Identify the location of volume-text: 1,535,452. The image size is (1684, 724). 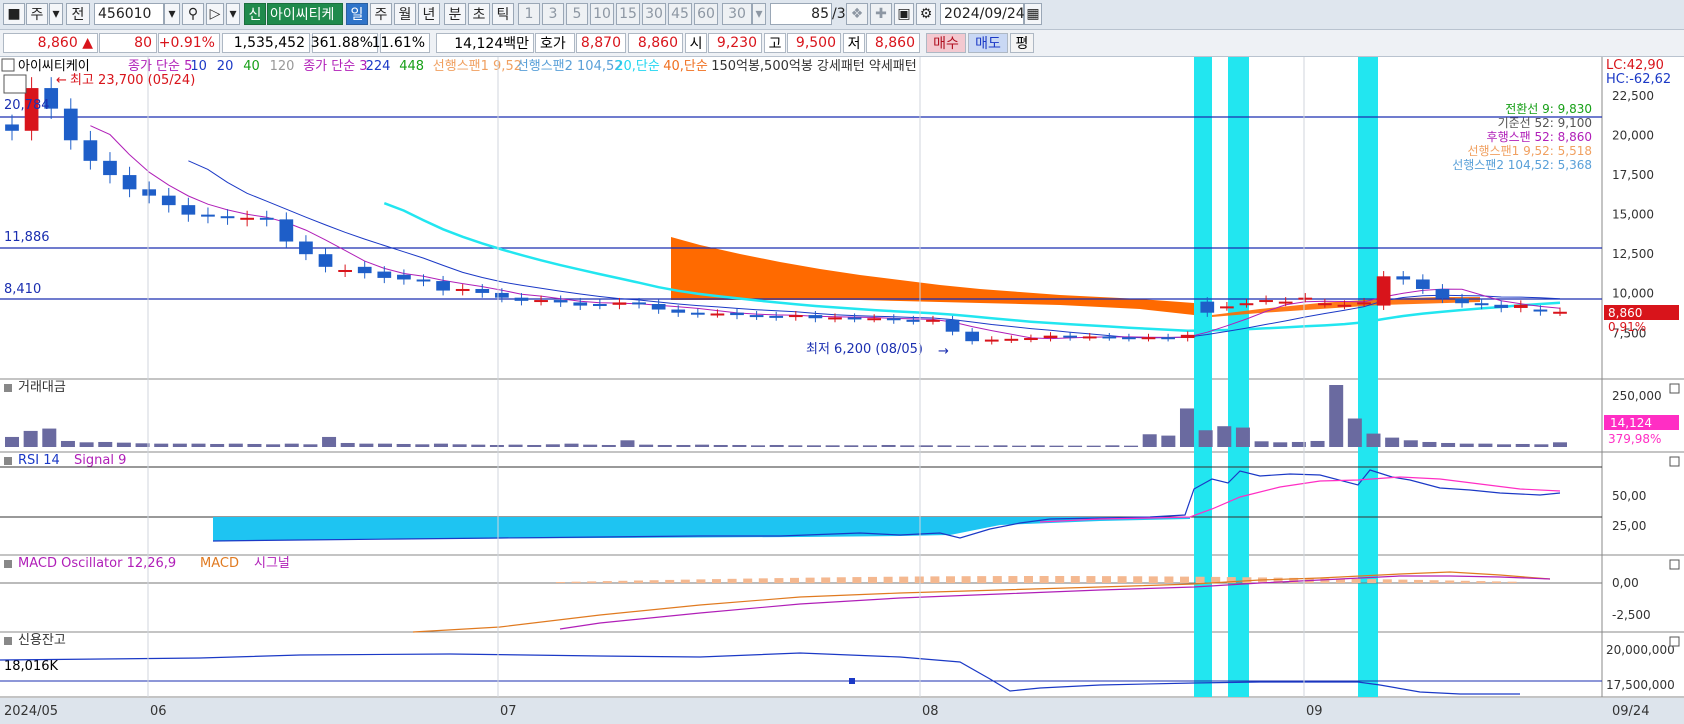
(269, 43).